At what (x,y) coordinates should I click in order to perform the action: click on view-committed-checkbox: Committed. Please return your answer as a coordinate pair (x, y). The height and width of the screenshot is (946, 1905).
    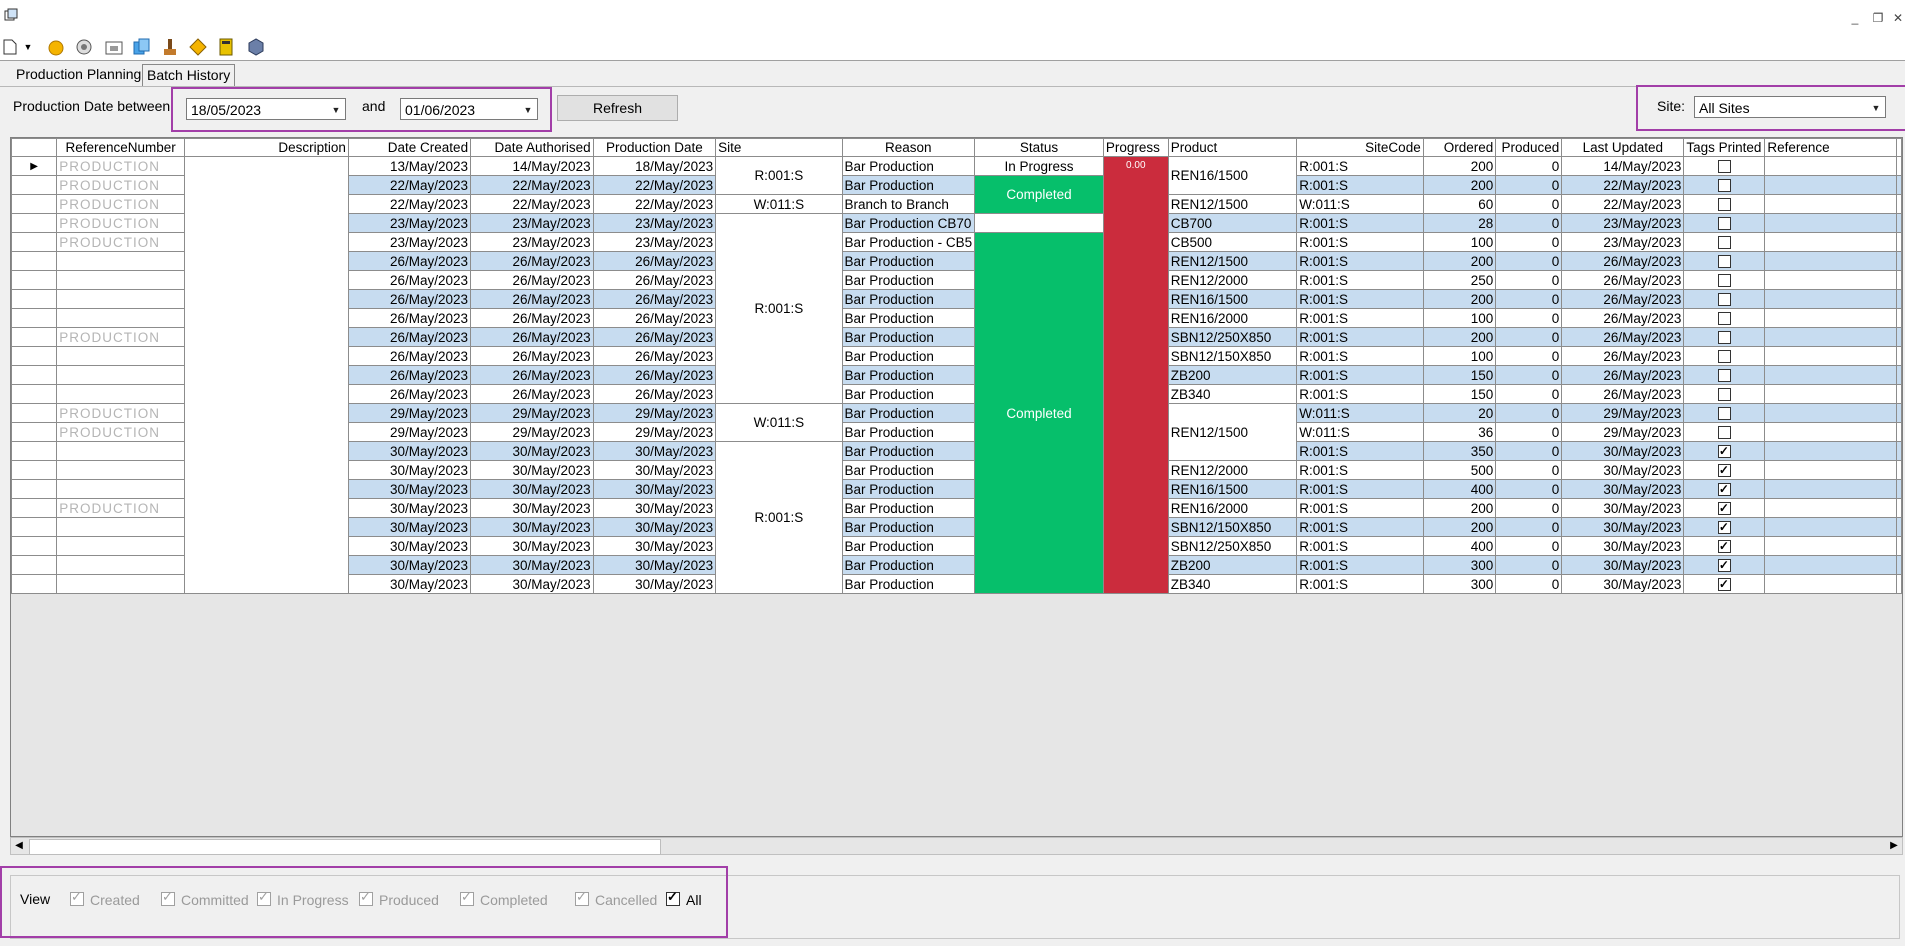
    Looking at the image, I should click on (205, 898).